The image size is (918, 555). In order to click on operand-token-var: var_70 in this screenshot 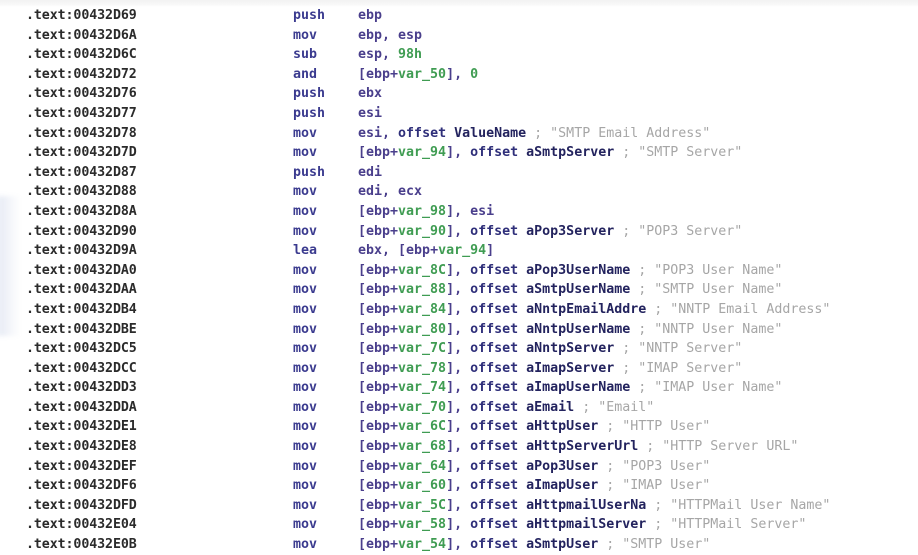, I will do `click(422, 407)`.